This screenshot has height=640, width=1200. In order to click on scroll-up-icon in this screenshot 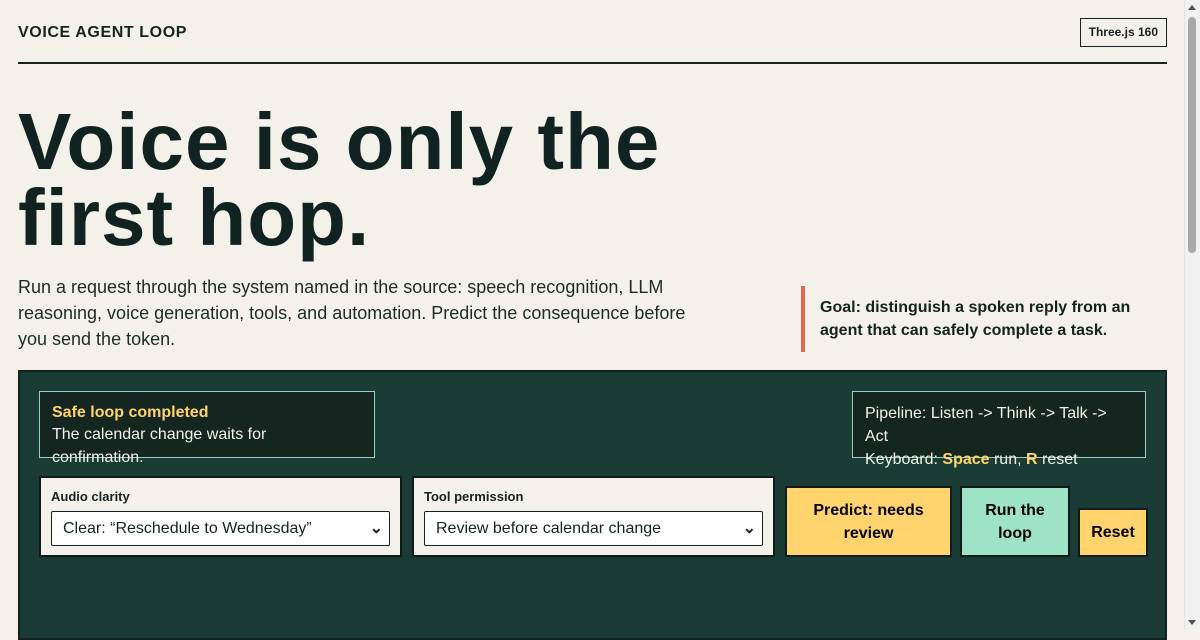, I will do `click(1192, 7)`.